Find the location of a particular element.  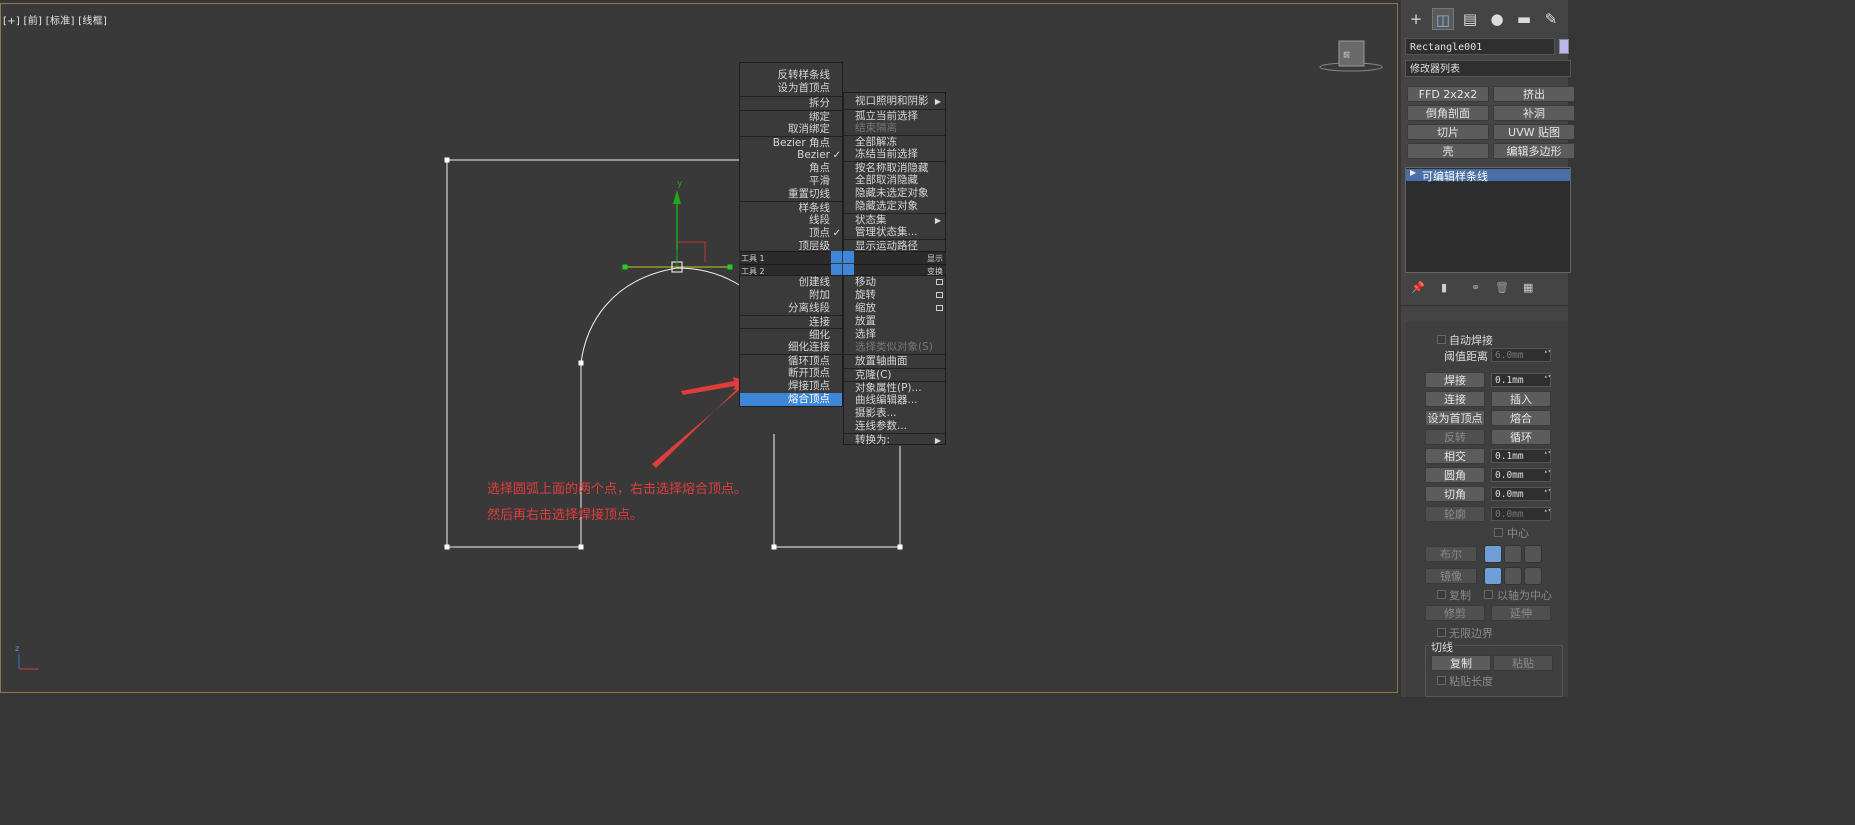

menu-item-corner: 角点 is located at coordinates (791, 168).